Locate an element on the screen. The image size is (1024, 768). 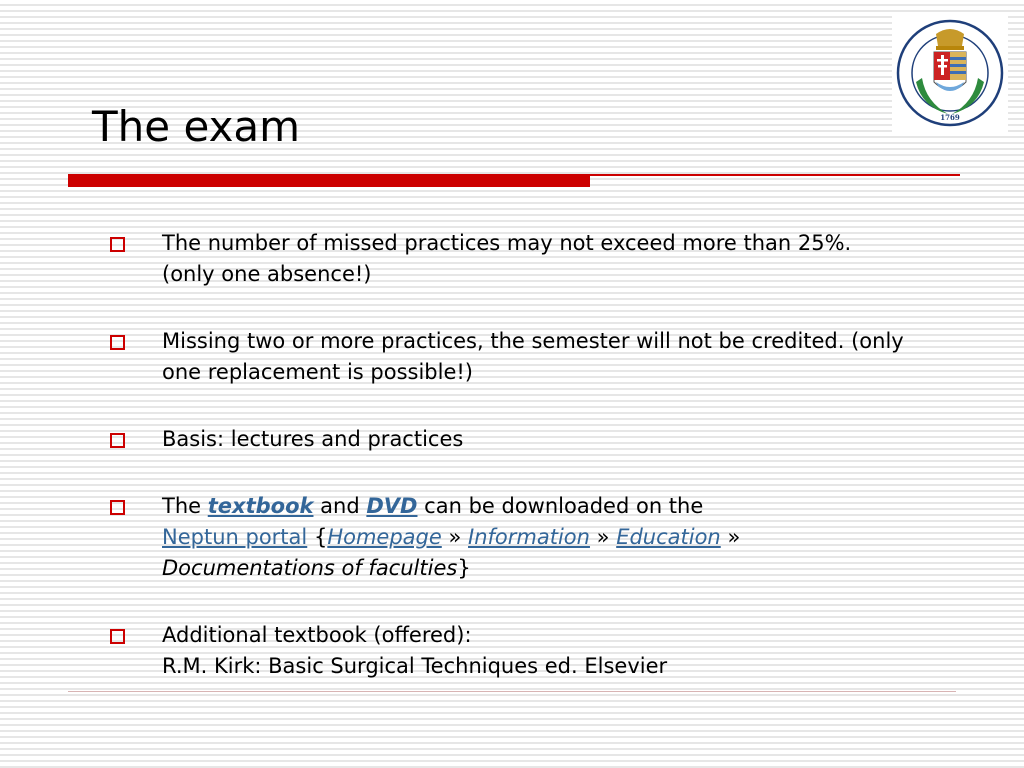
bullet-text-prefix: The is located at coordinates (182, 506).